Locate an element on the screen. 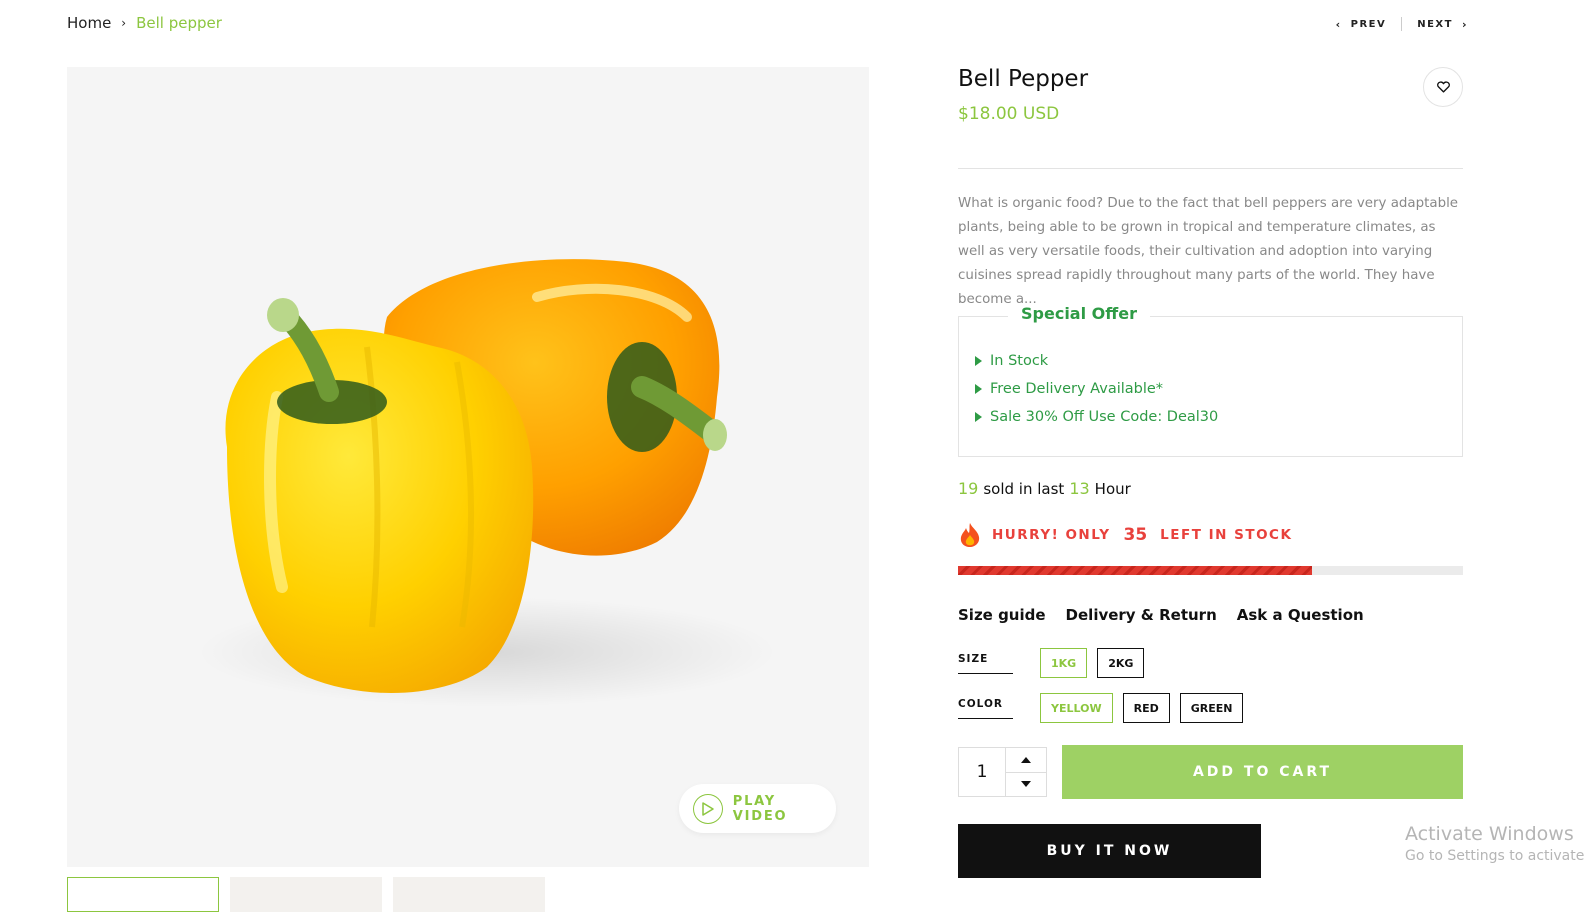  list-item: Sale 30% Off Use Code: Deal30 is located at coordinates (1096, 417).